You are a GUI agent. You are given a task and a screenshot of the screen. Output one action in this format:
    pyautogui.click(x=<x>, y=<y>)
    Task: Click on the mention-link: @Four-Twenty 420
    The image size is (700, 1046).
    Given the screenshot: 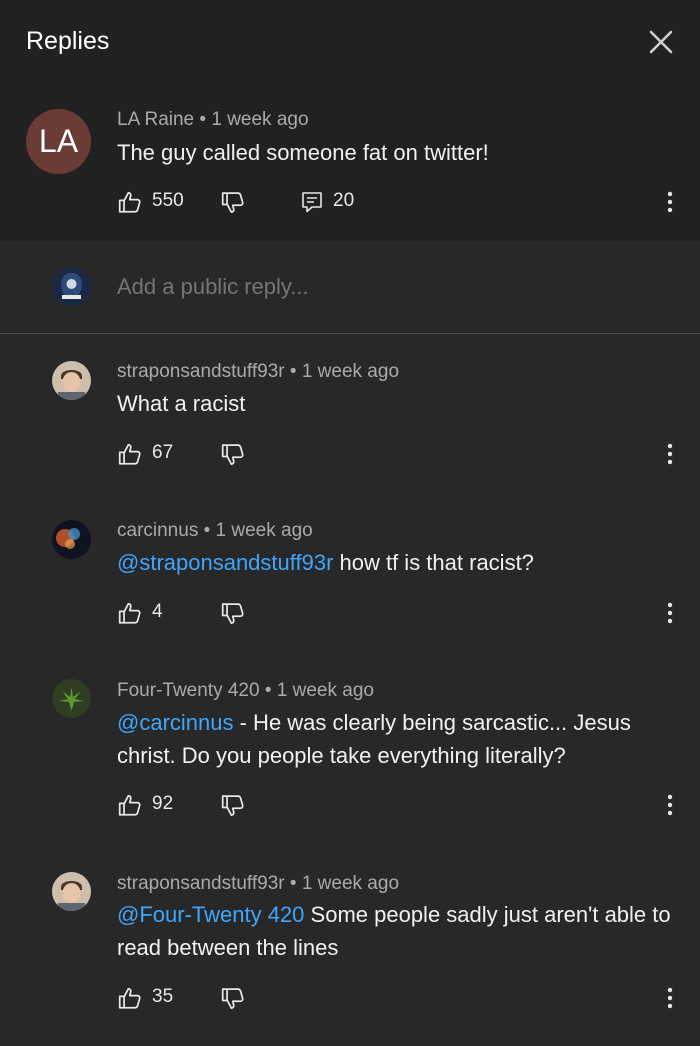 What is the action you would take?
    pyautogui.click(x=210, y=914)
    